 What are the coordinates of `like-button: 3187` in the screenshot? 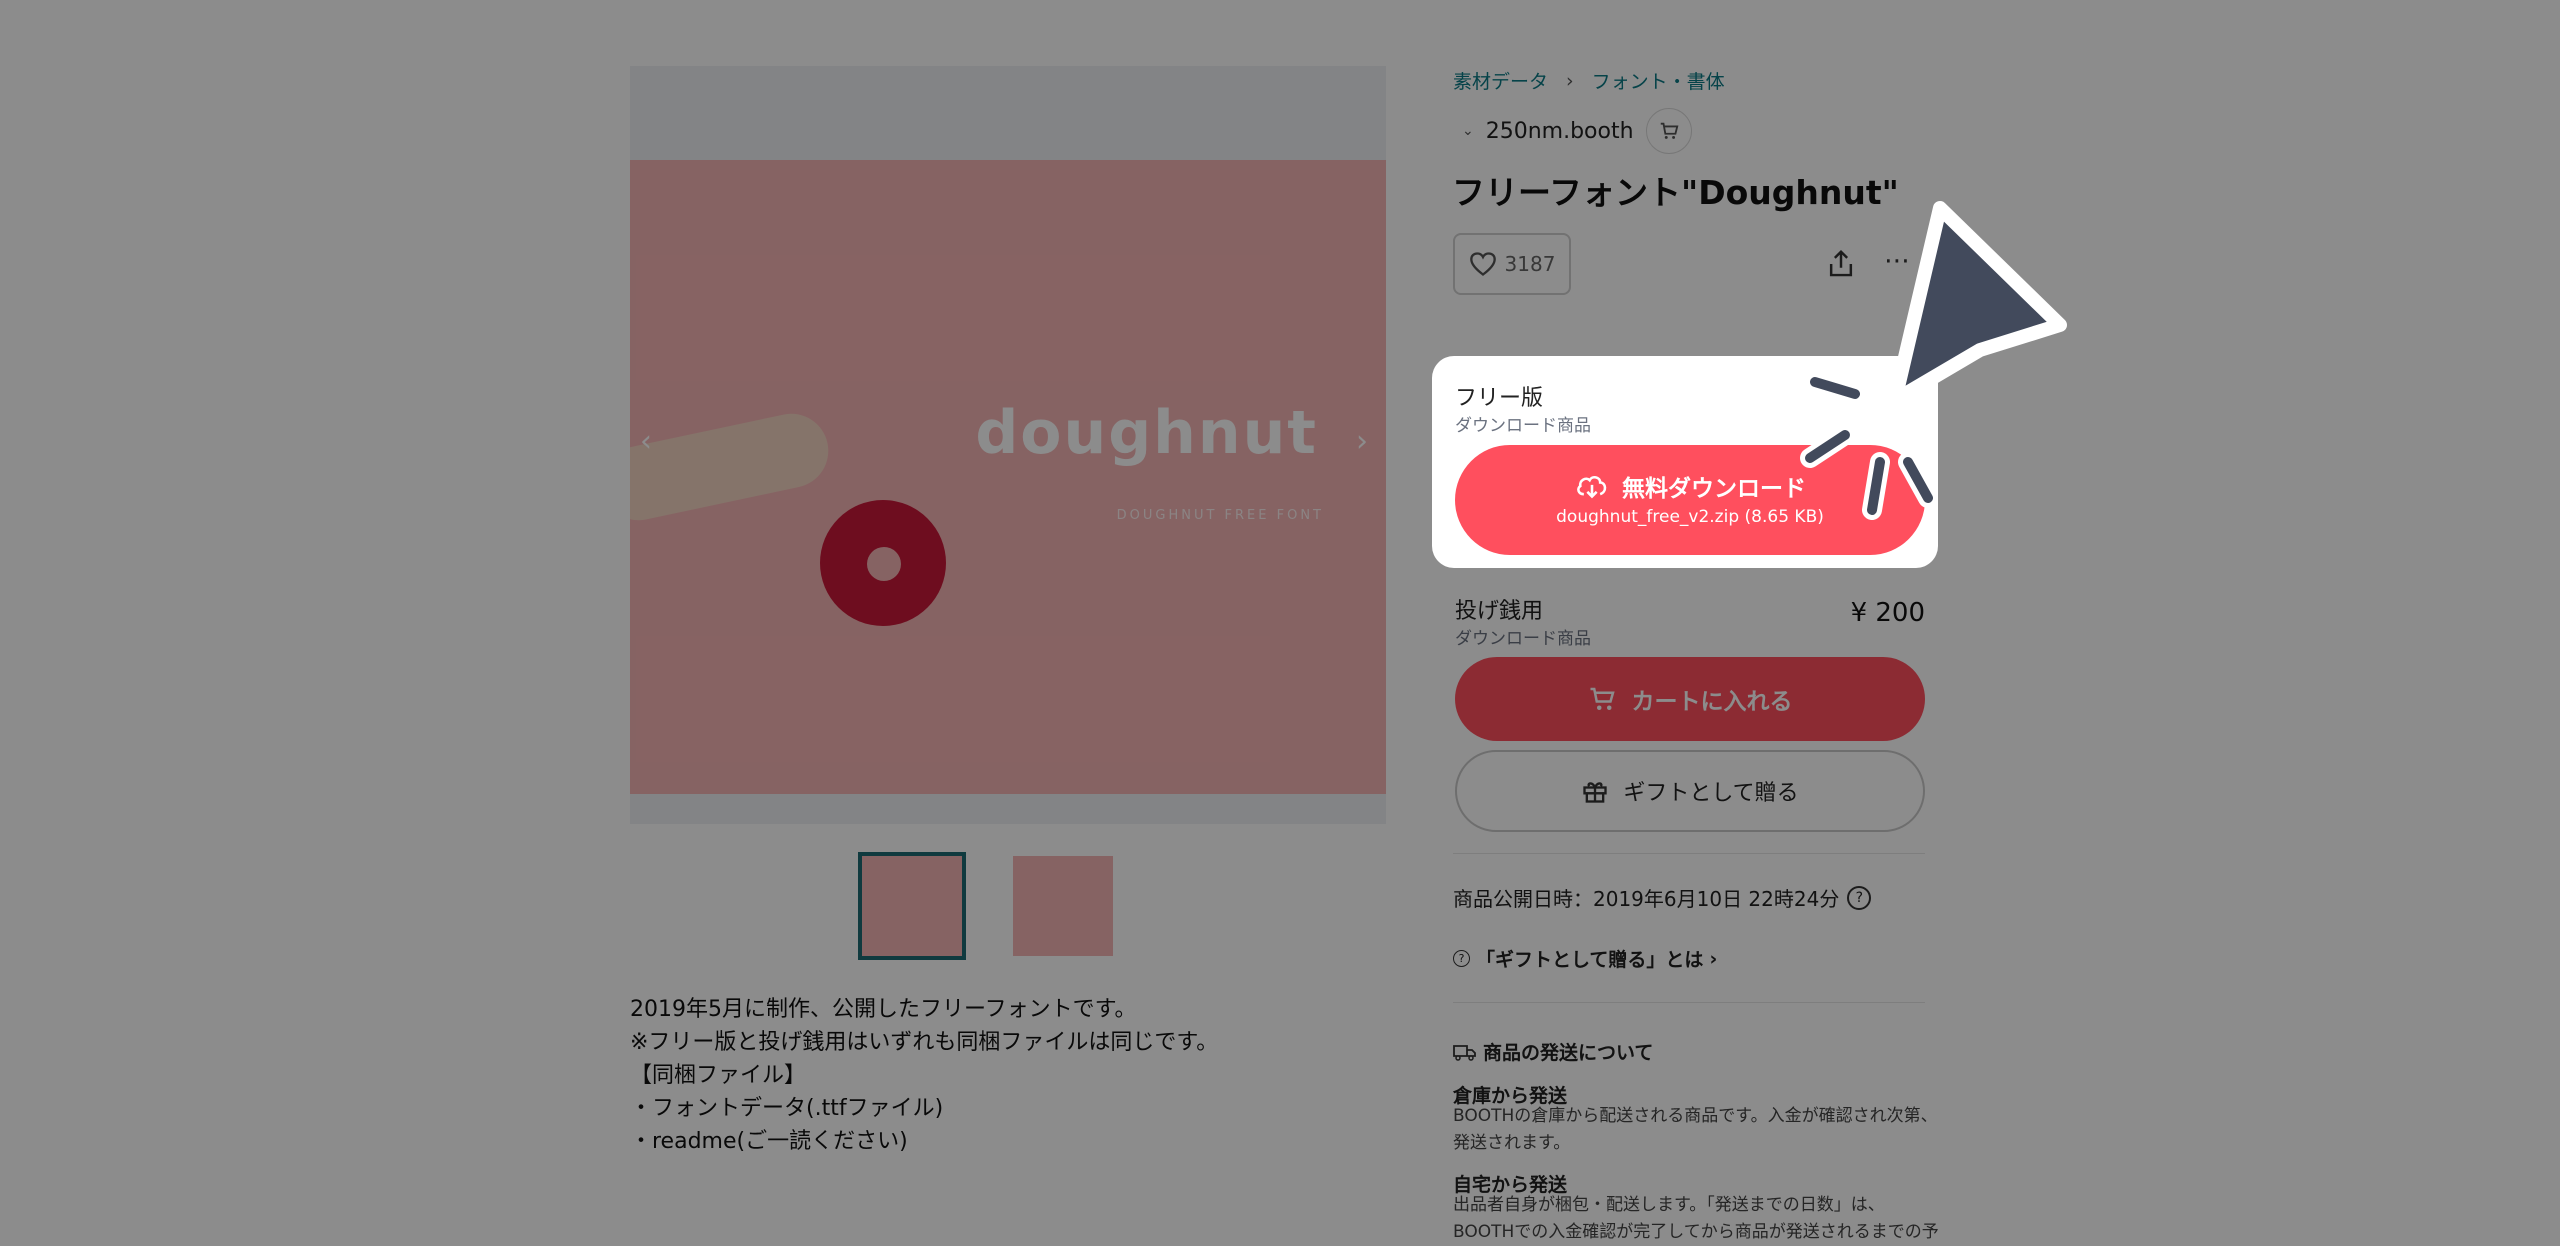 It's located at (1512, 264).